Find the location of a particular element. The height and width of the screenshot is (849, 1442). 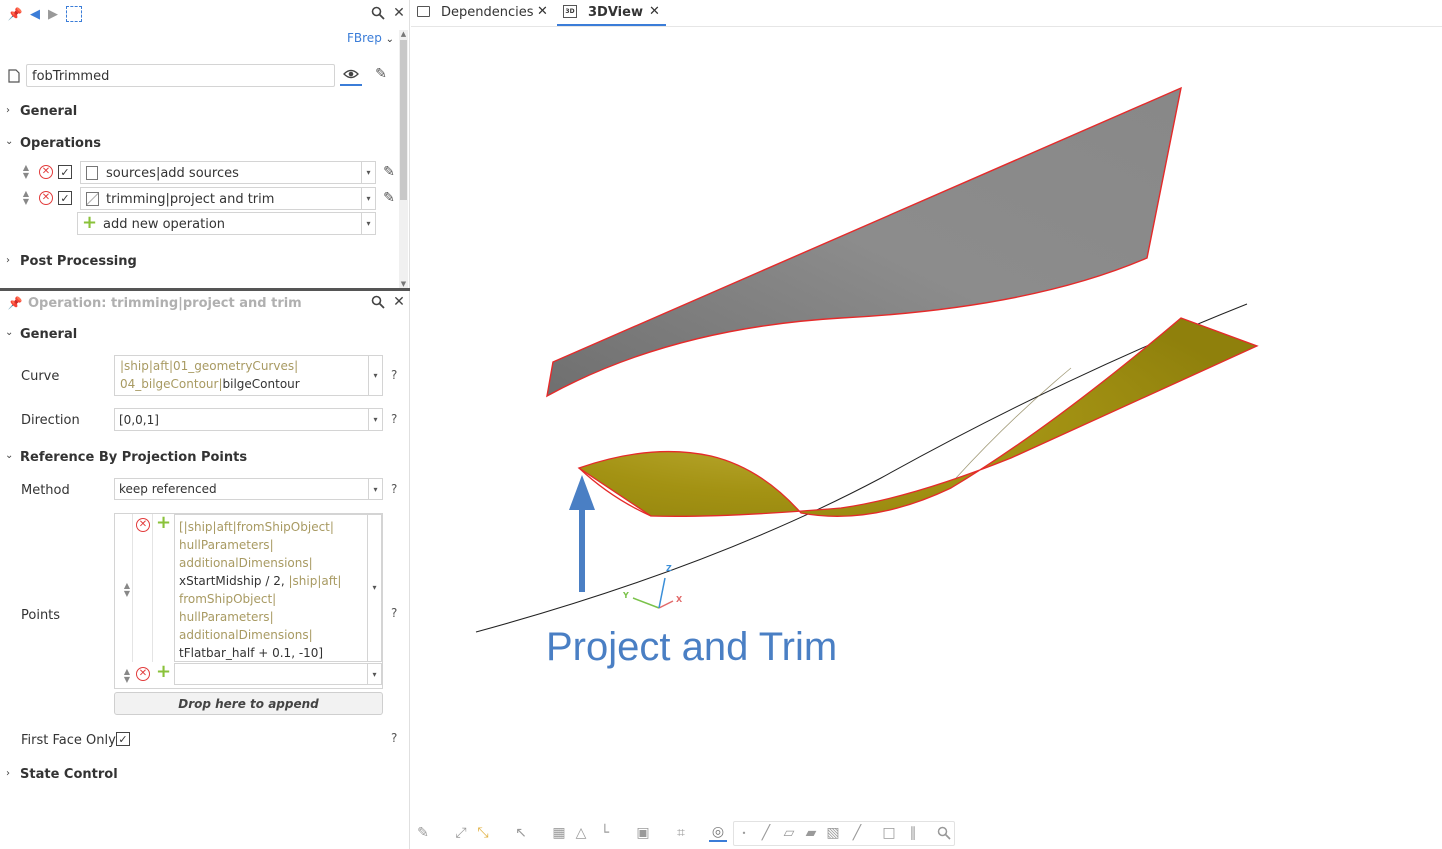

perspective-icon: △ is located at coordinates (581, 833).